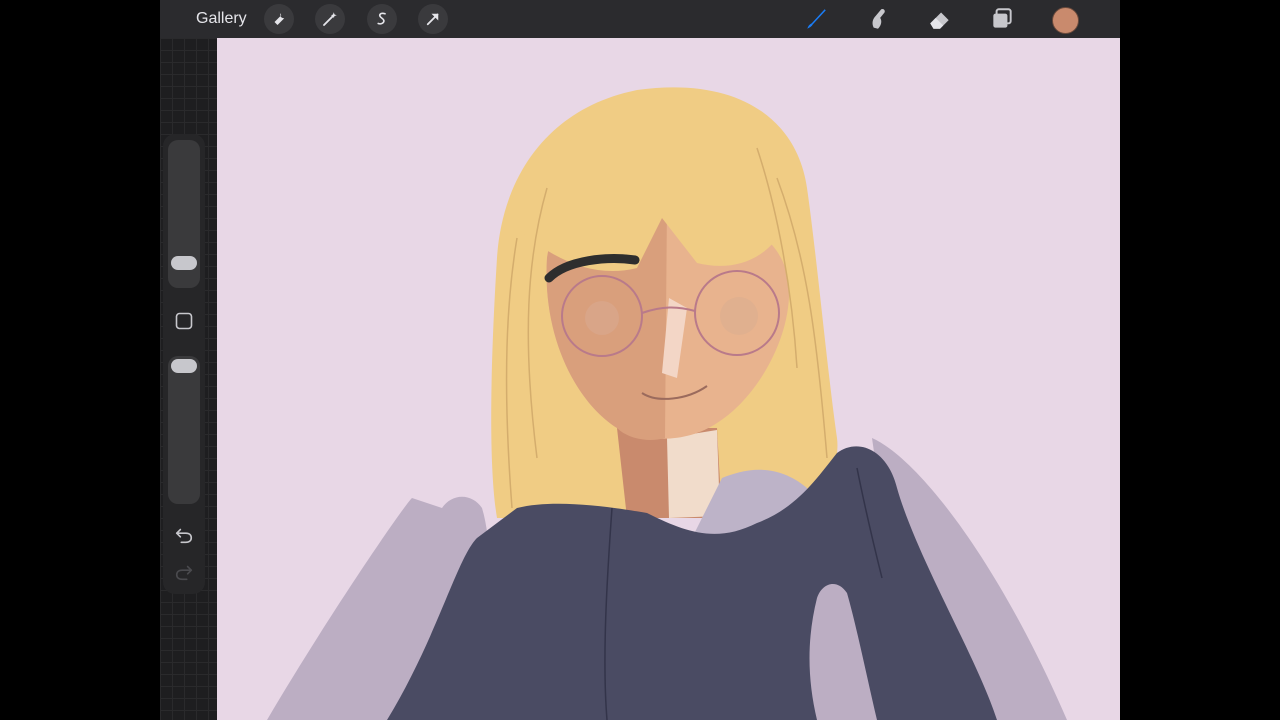 The image size is (1280, 720). What do you see at coordinates (184, 430) in the screenshot?
I see `opacity-slider` at bounding box center [184, 430].